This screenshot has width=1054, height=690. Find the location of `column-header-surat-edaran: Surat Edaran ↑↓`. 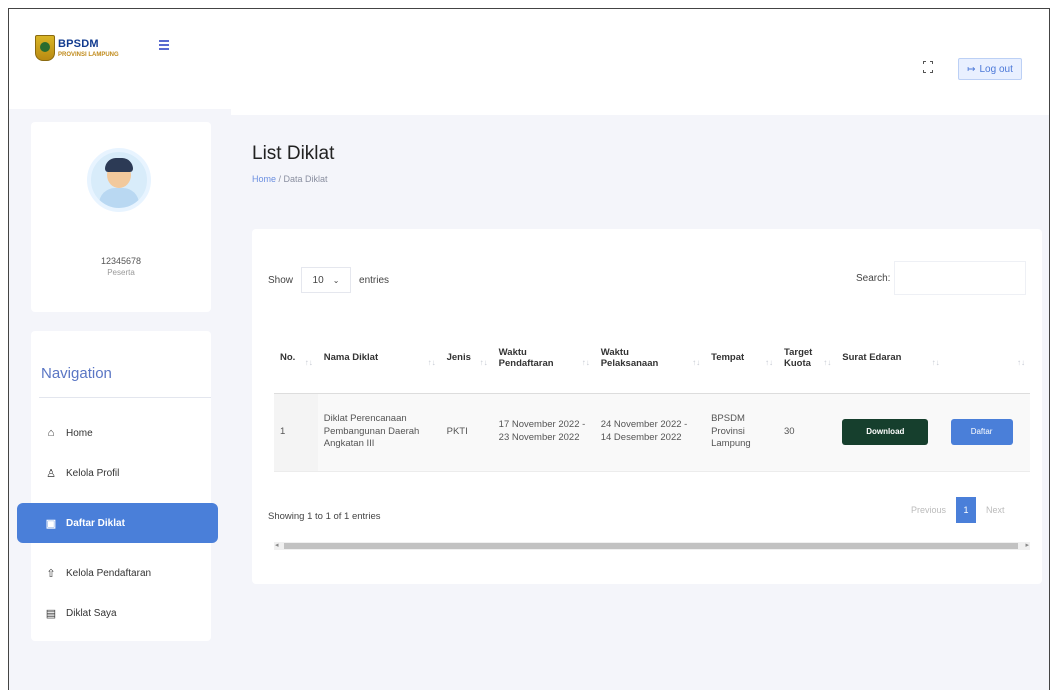

column-header-surat-edaran: Surat Edaran ↑↓ is located at coordinates (890, 358).